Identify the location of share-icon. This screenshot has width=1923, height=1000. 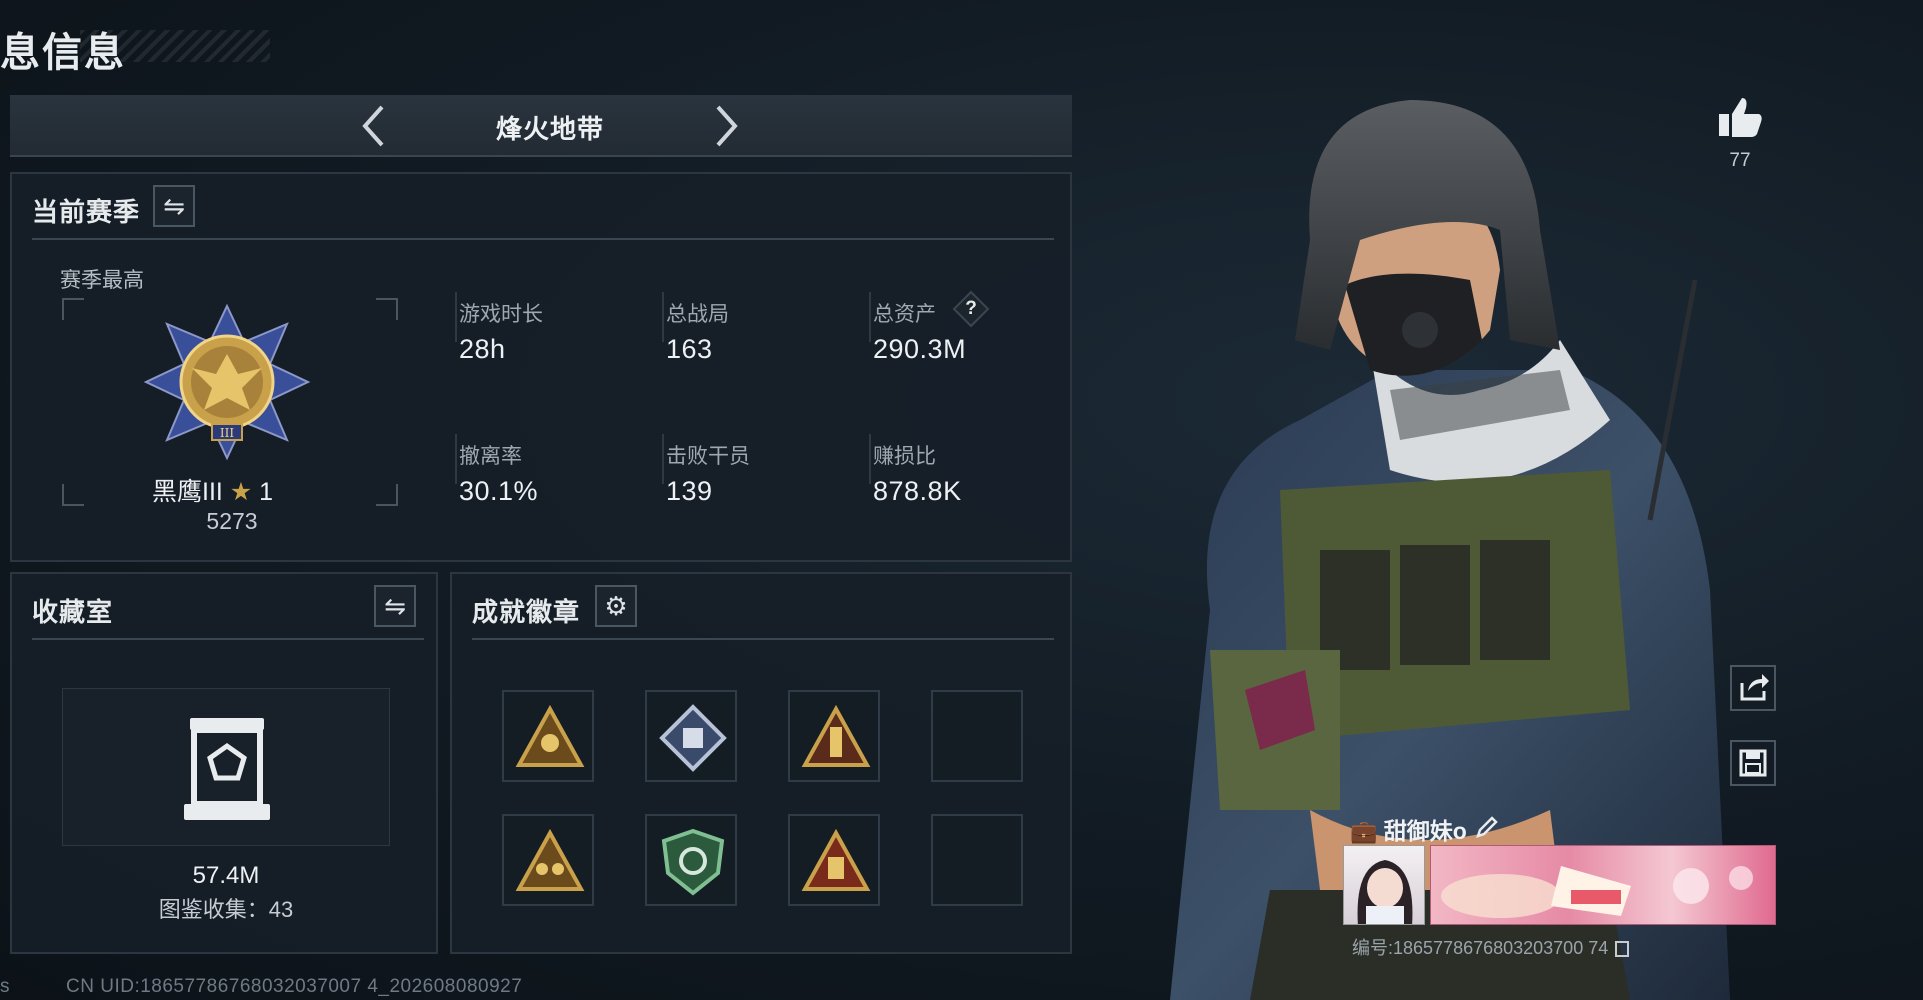
(1754, 687).